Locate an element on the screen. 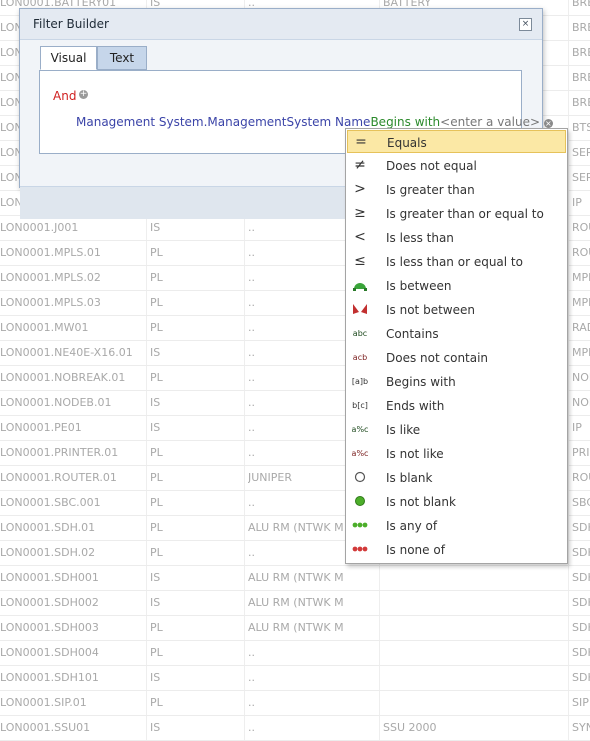 This screenshot has height=741, width=590. table-cell: LON0001.SDH003 is located at coordinates (49, 627).